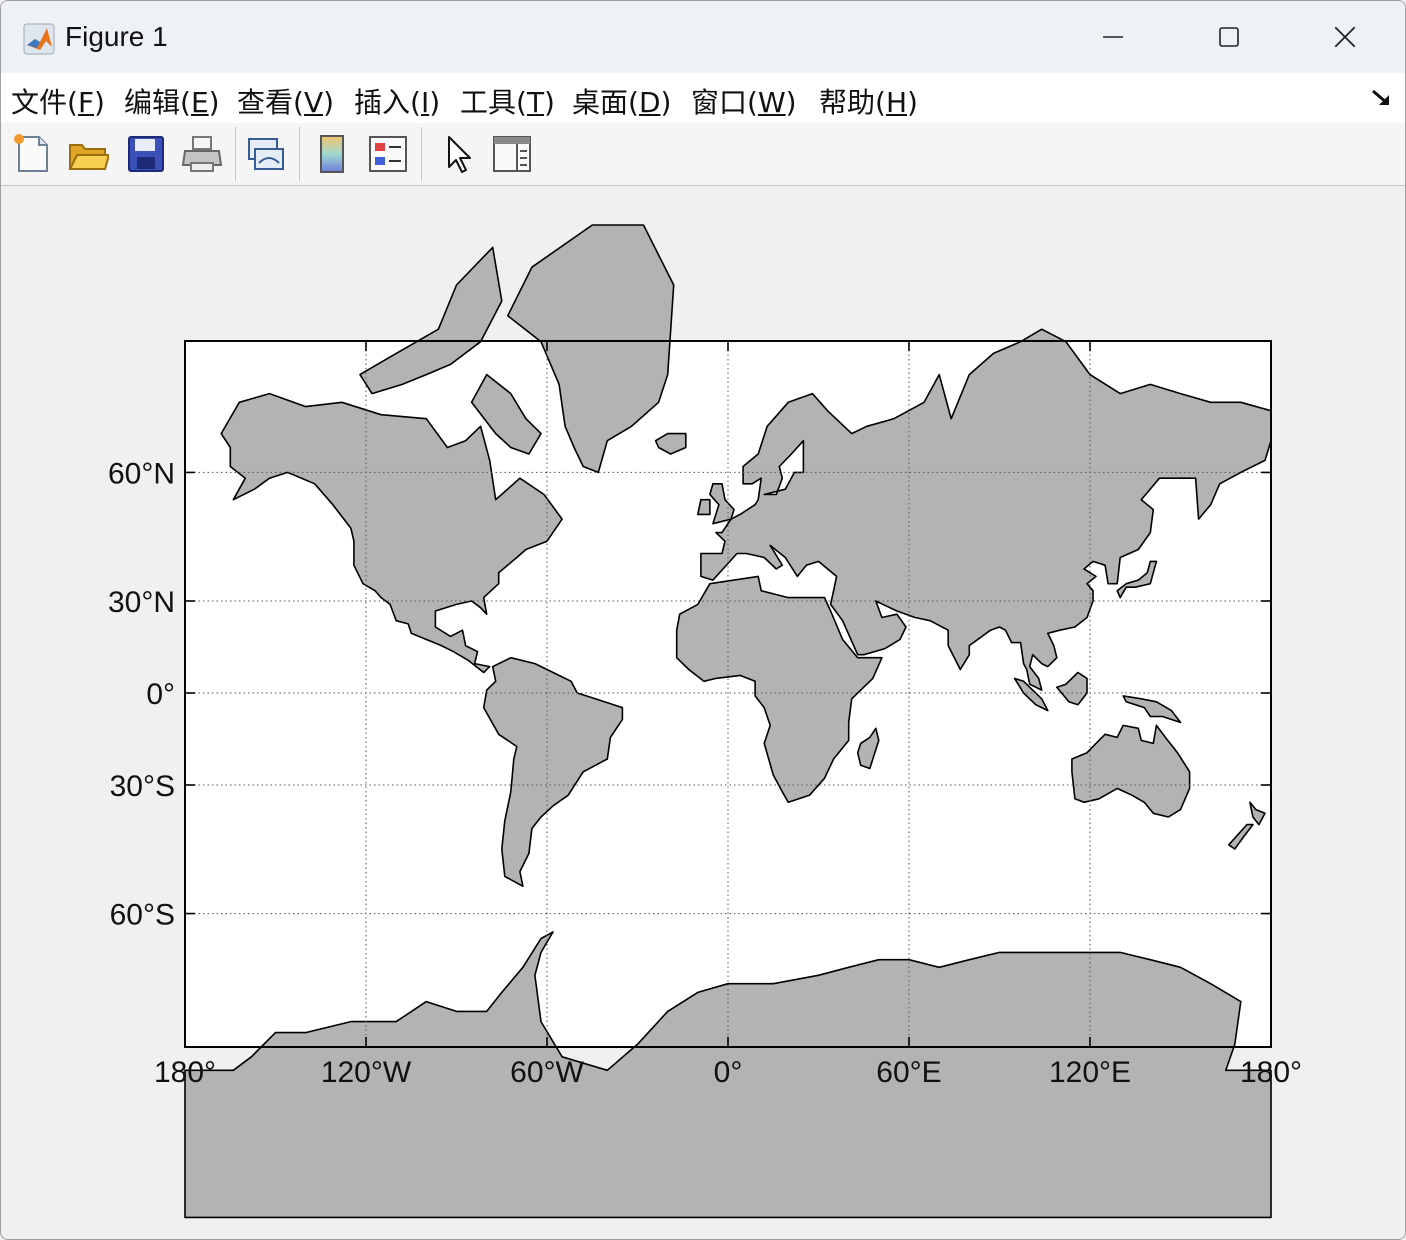  I want to click on latitude-tick-label: 60°S, so click(142, 915).